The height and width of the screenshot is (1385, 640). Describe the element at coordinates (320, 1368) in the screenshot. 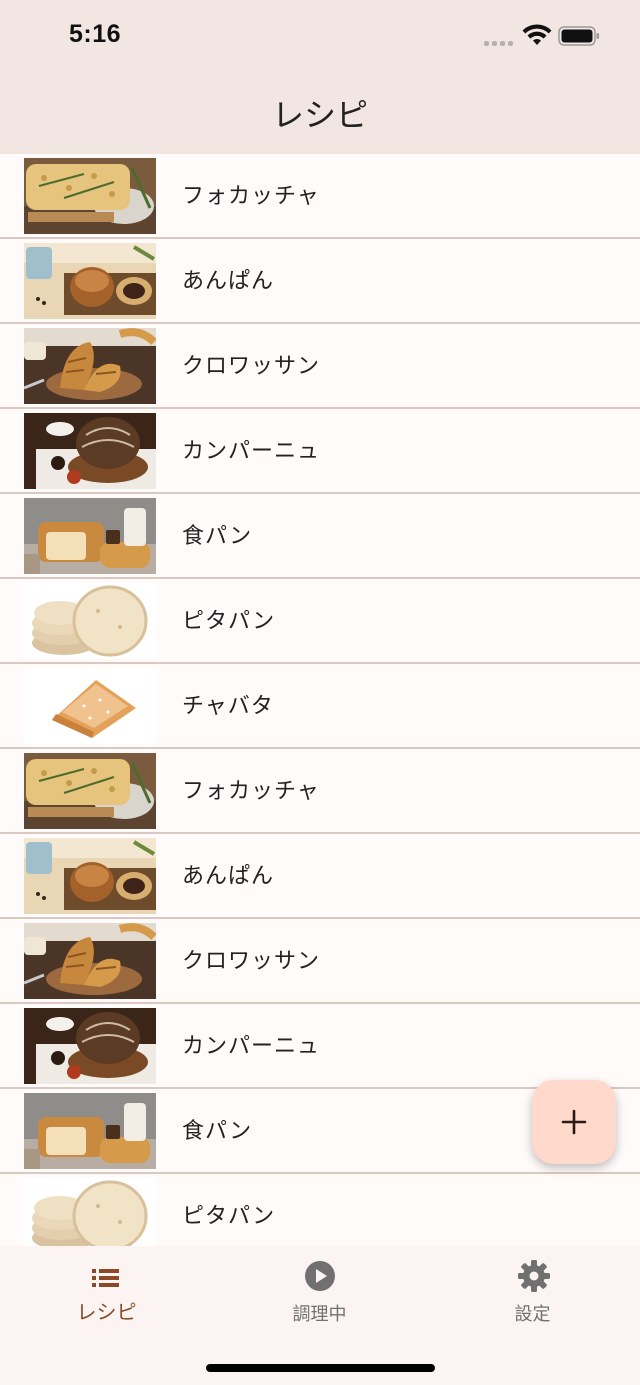

I see `home-indicator` at that location.